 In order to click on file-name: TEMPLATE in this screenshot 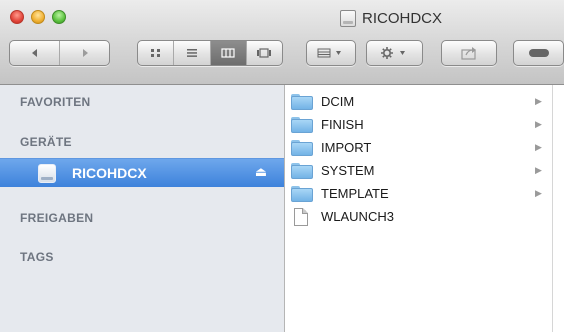, I will do `click(355, 193)`.